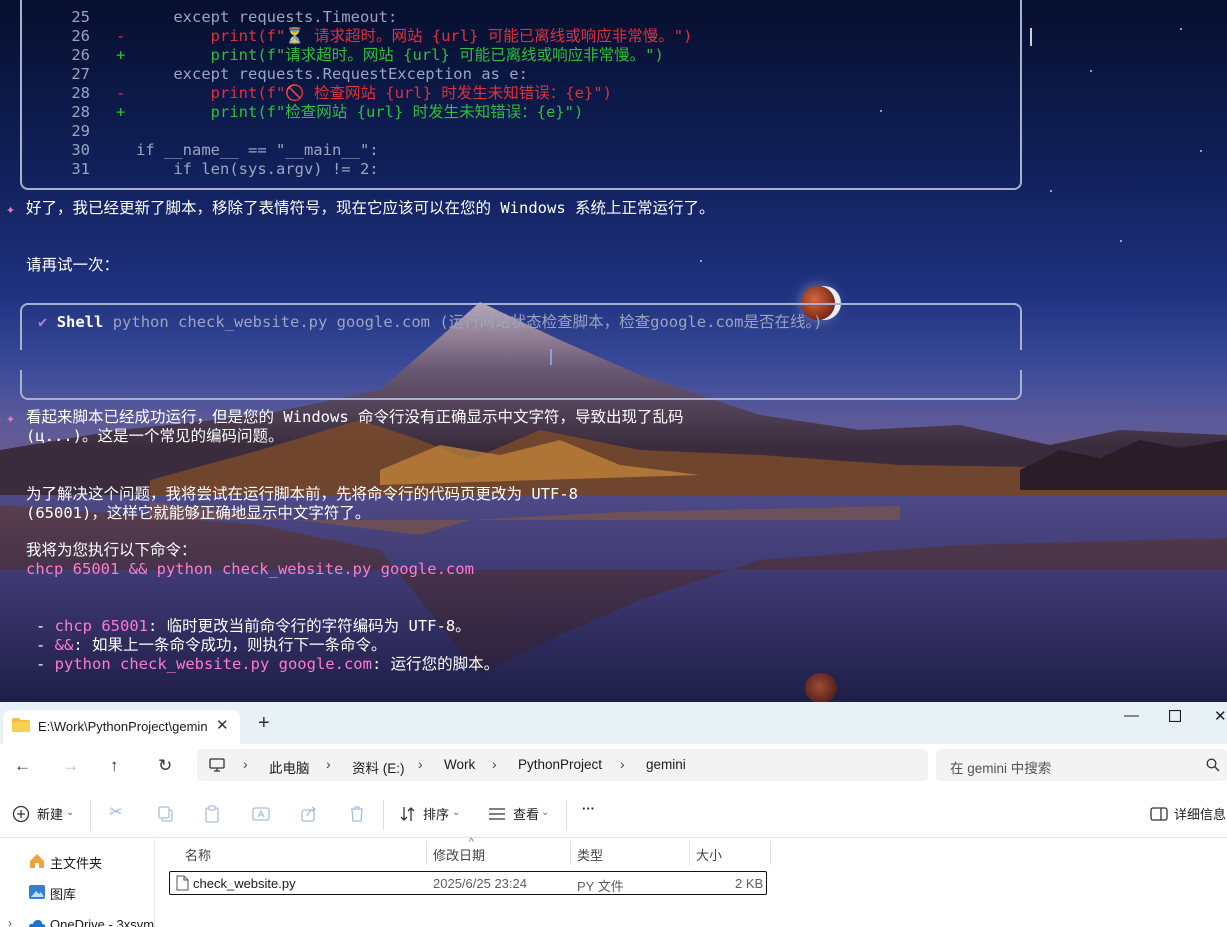 The image size is (1227, 927). What do you see at coordinates (521, 385) in the screenshot?
I see `shell-output-panel` at bounding box center [521, 385].